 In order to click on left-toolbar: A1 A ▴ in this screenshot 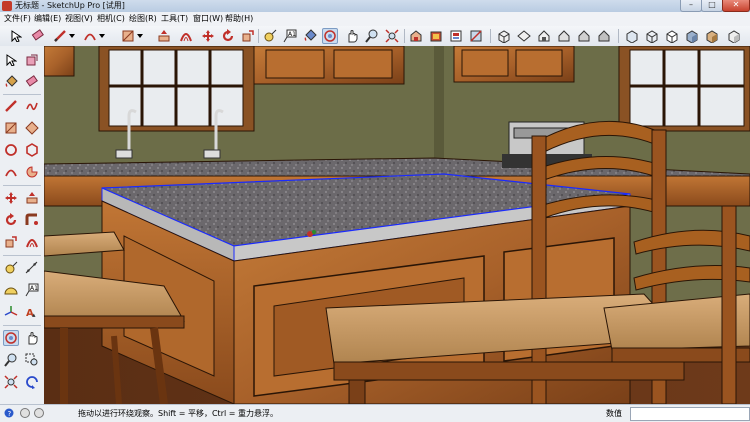, I will do `click(22, 225)`.